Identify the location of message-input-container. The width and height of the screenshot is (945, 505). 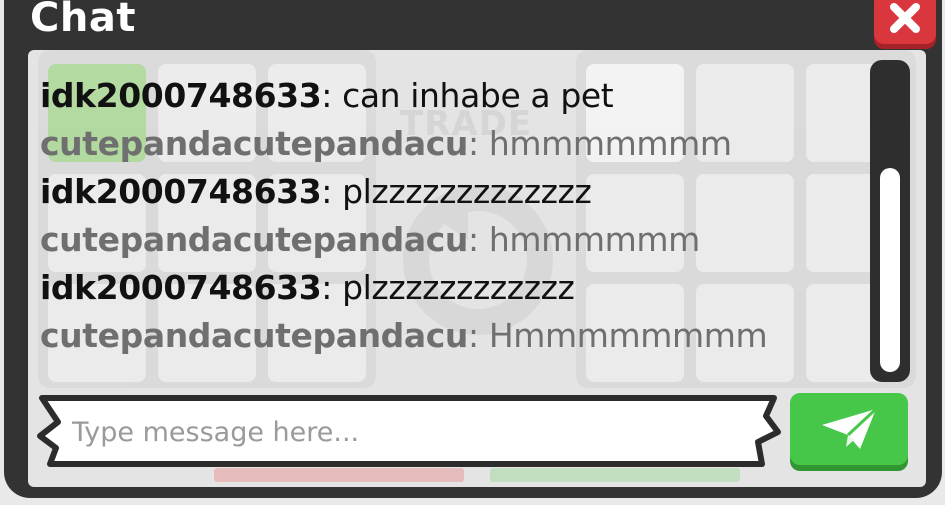
(408, 431).